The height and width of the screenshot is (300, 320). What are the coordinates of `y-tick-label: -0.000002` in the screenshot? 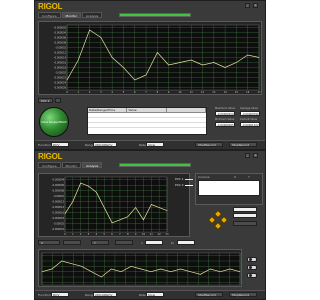 It's located at (60, 27).